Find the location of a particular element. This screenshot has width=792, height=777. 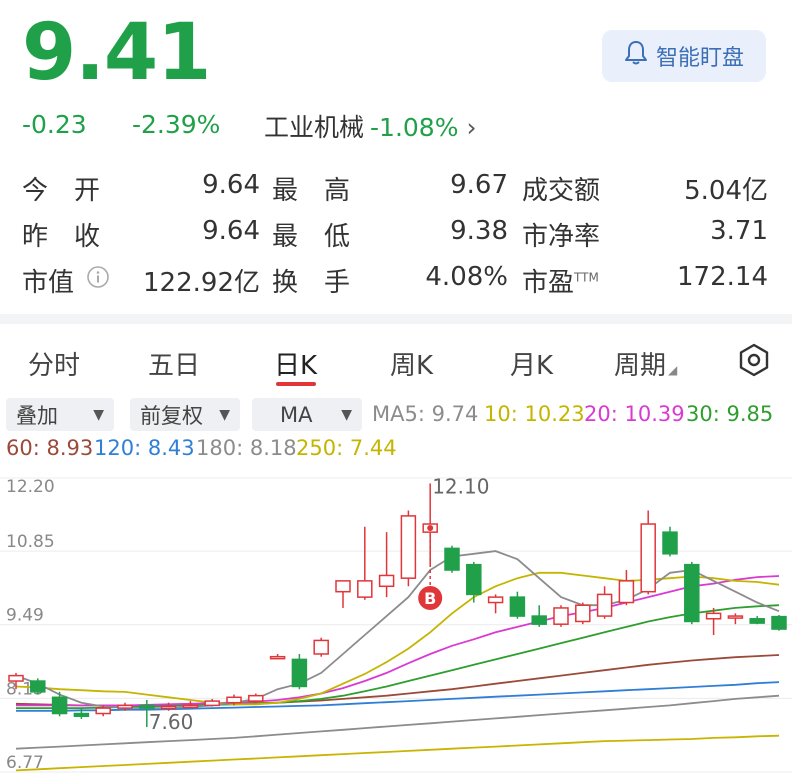

price-change: -0.23 is located at coordinates (54, 124).